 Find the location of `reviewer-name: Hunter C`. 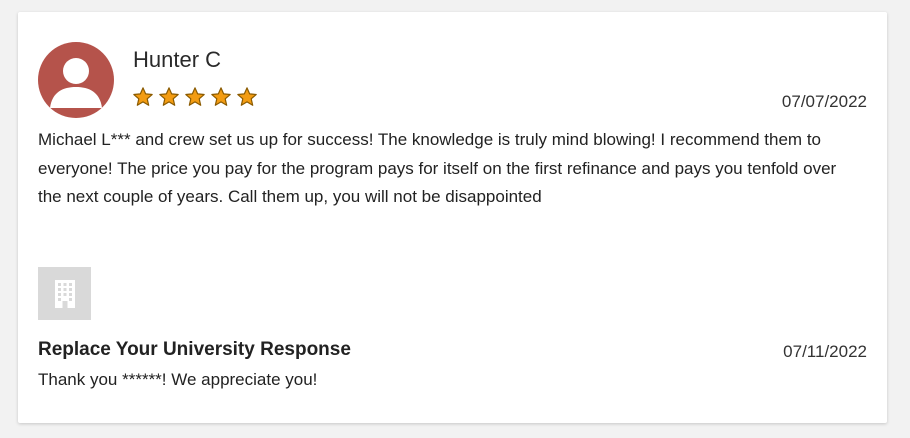

reviewer-name: Hunter C is located at coordinates (177, 59).